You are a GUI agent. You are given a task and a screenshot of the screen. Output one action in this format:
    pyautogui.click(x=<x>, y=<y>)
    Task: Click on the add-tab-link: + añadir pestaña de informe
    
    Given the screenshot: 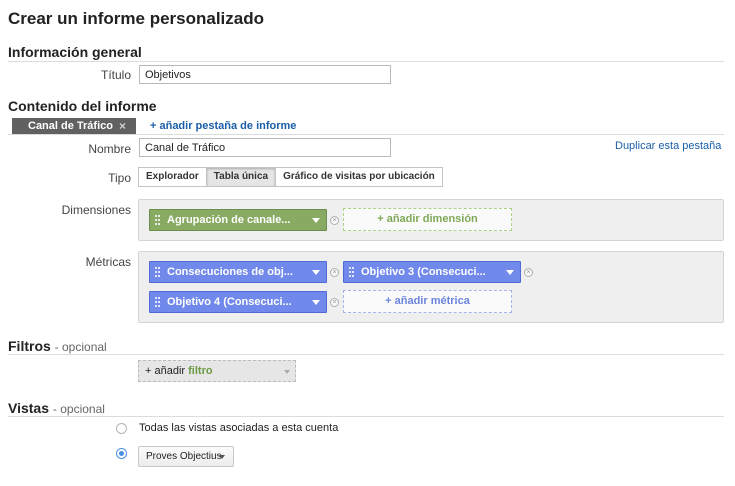 What is the action you would take?
    pyautogui.click(x=223, y=126)
    